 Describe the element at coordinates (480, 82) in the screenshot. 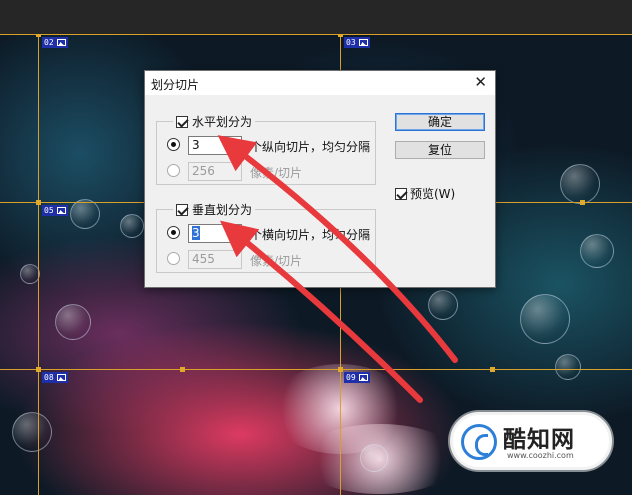

I see `close-icon: ✕` at that location.